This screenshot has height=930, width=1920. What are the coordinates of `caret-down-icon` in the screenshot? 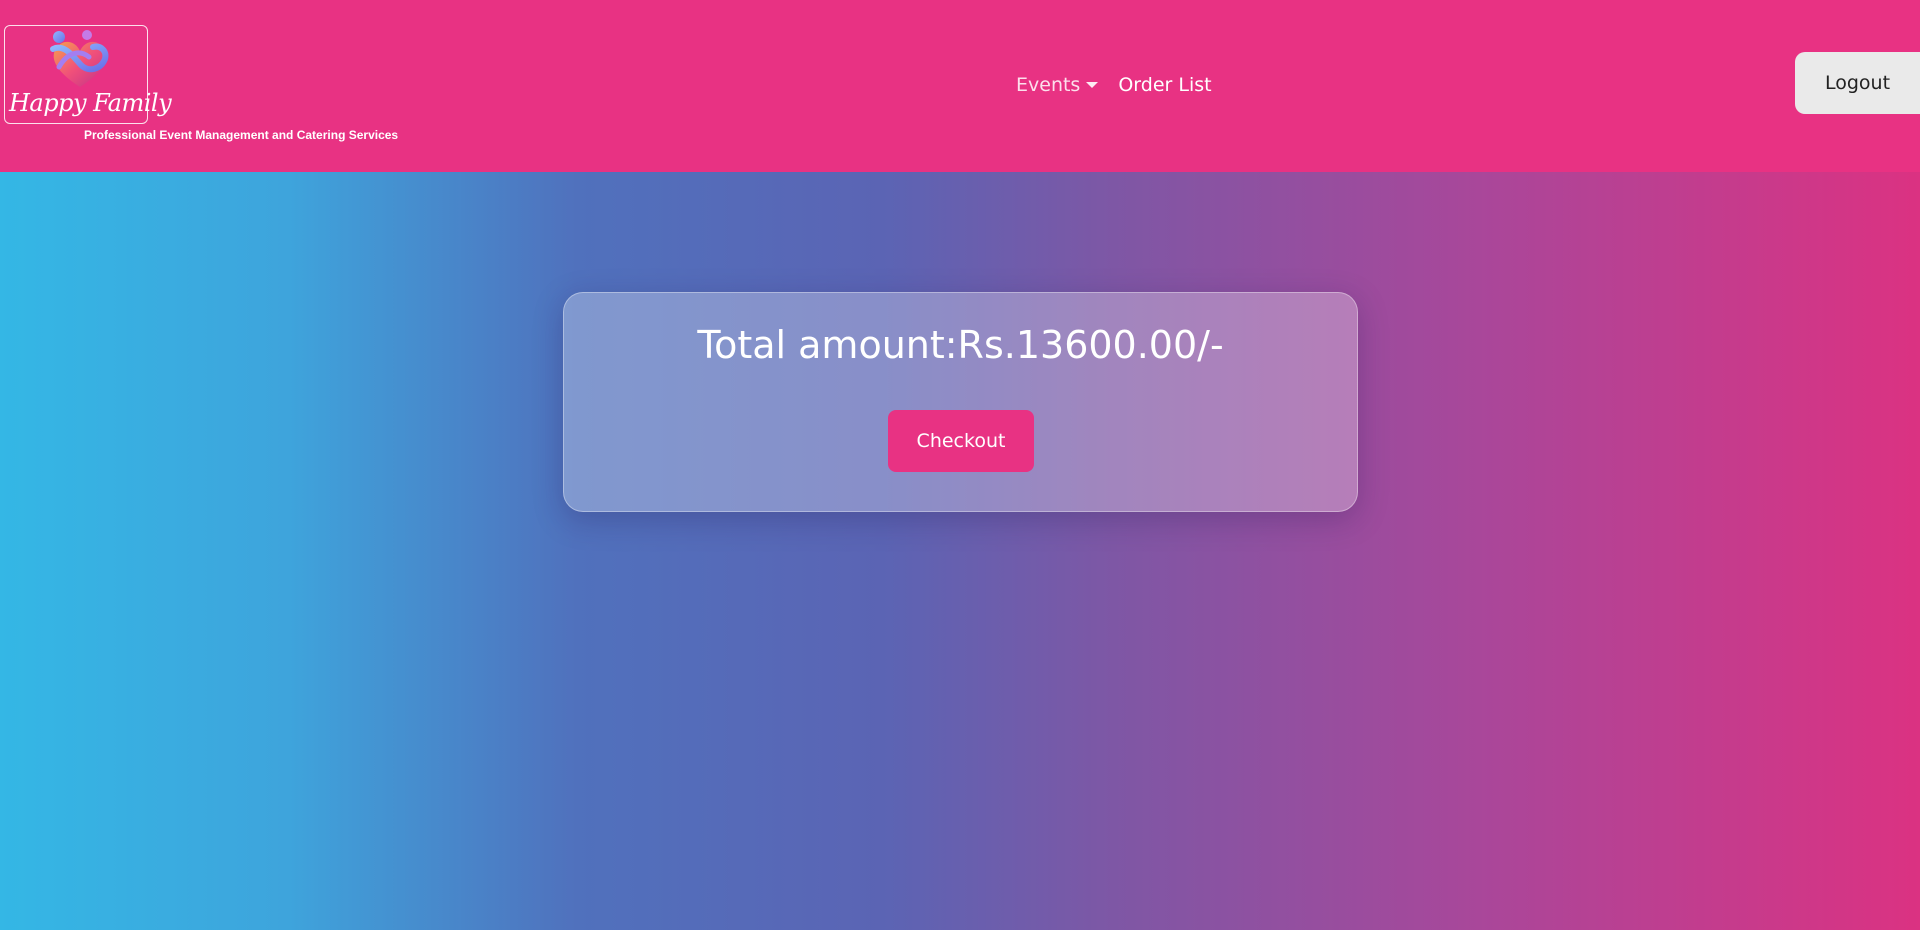 It's located at (1092, 85).